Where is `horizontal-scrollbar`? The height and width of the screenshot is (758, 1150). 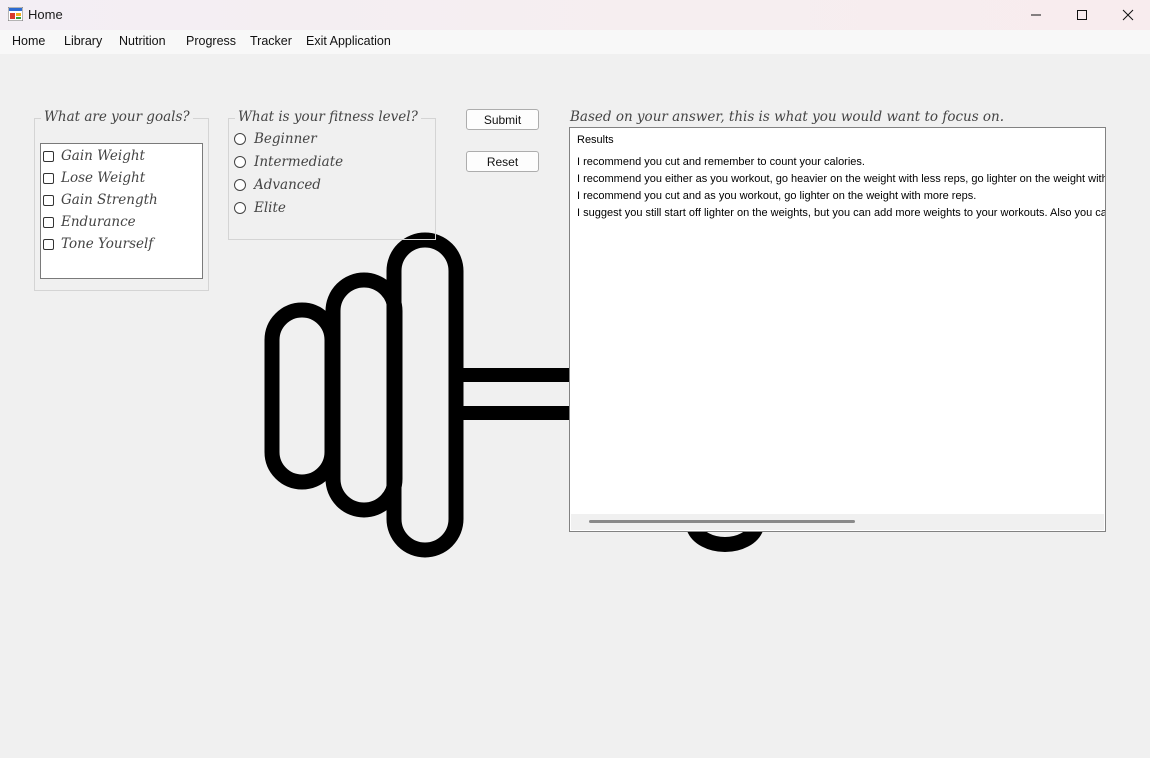
horizontal-scrollbar is located at coordinates (837, 522).